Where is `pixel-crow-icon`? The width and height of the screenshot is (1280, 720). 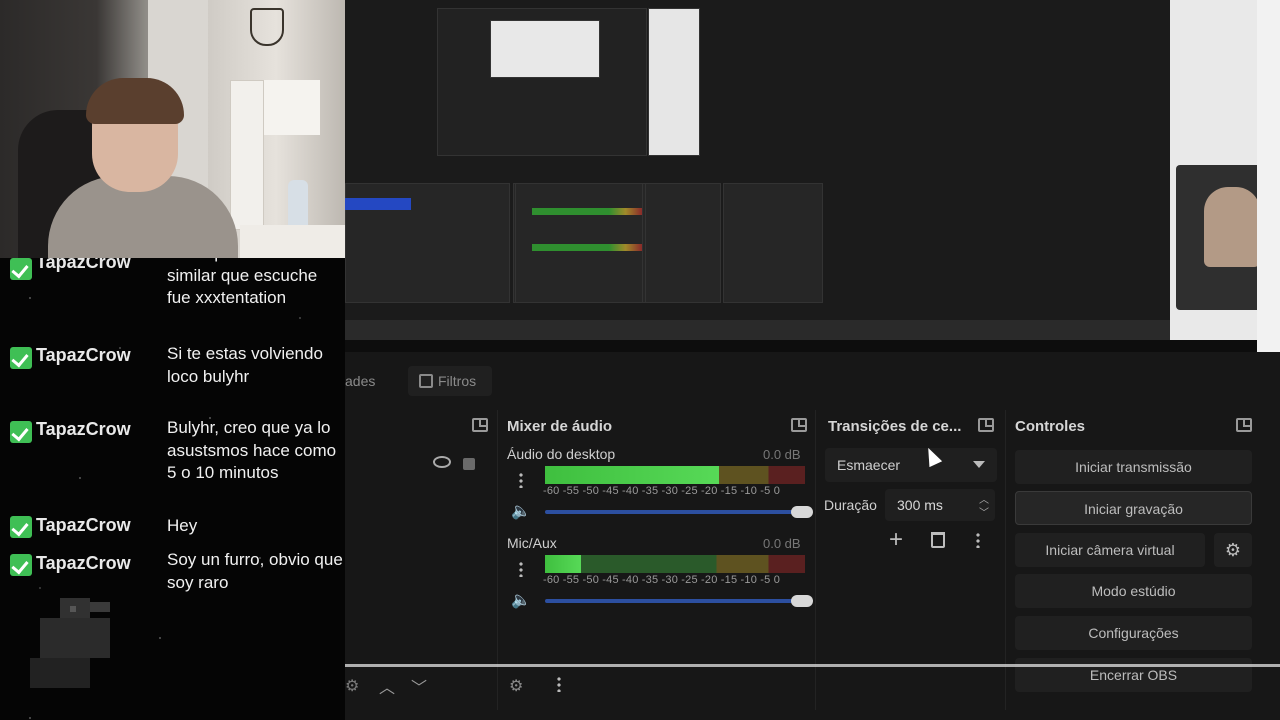
pixel-crow-icon is located at coordinates (70, 643).